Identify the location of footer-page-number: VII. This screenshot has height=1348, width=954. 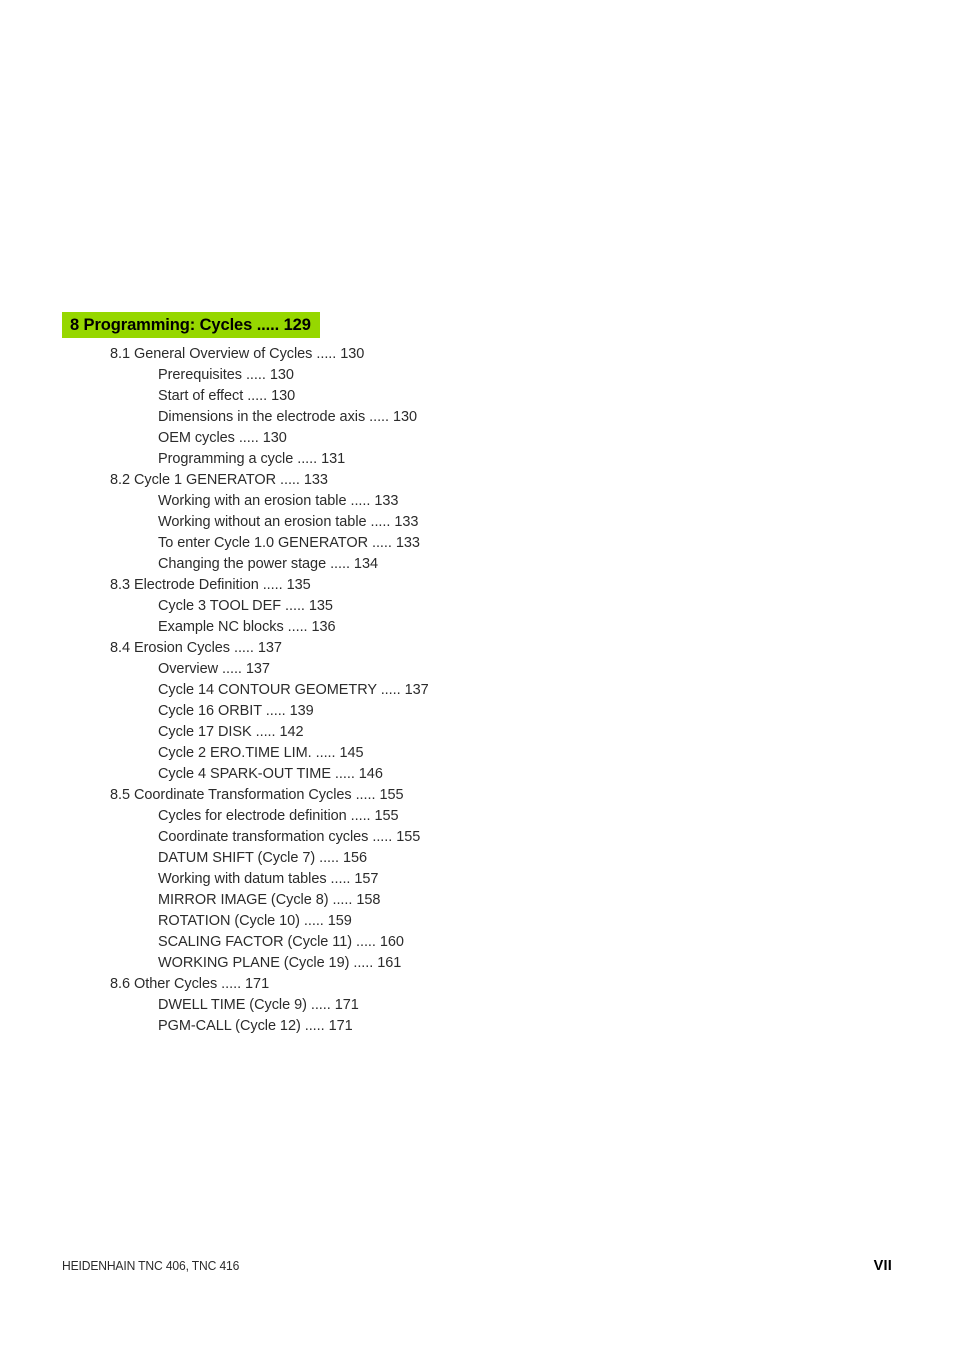
(882, 1266).